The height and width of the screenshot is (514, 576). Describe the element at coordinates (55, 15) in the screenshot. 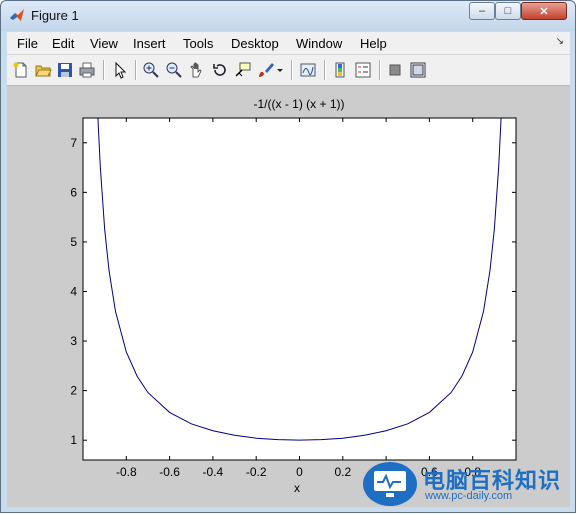

I see `window-title: Figure 1` at that location.